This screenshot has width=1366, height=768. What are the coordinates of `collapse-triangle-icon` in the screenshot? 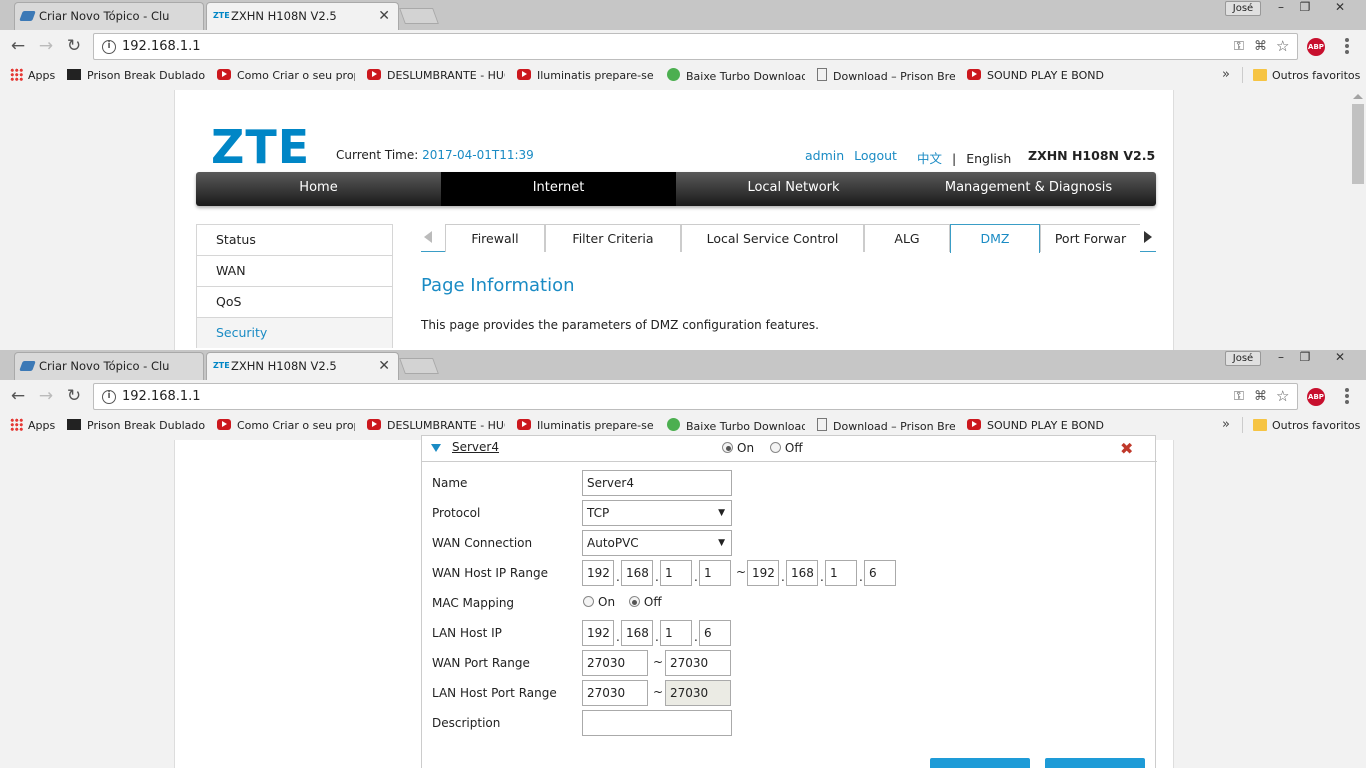 It's located at (436, 448).